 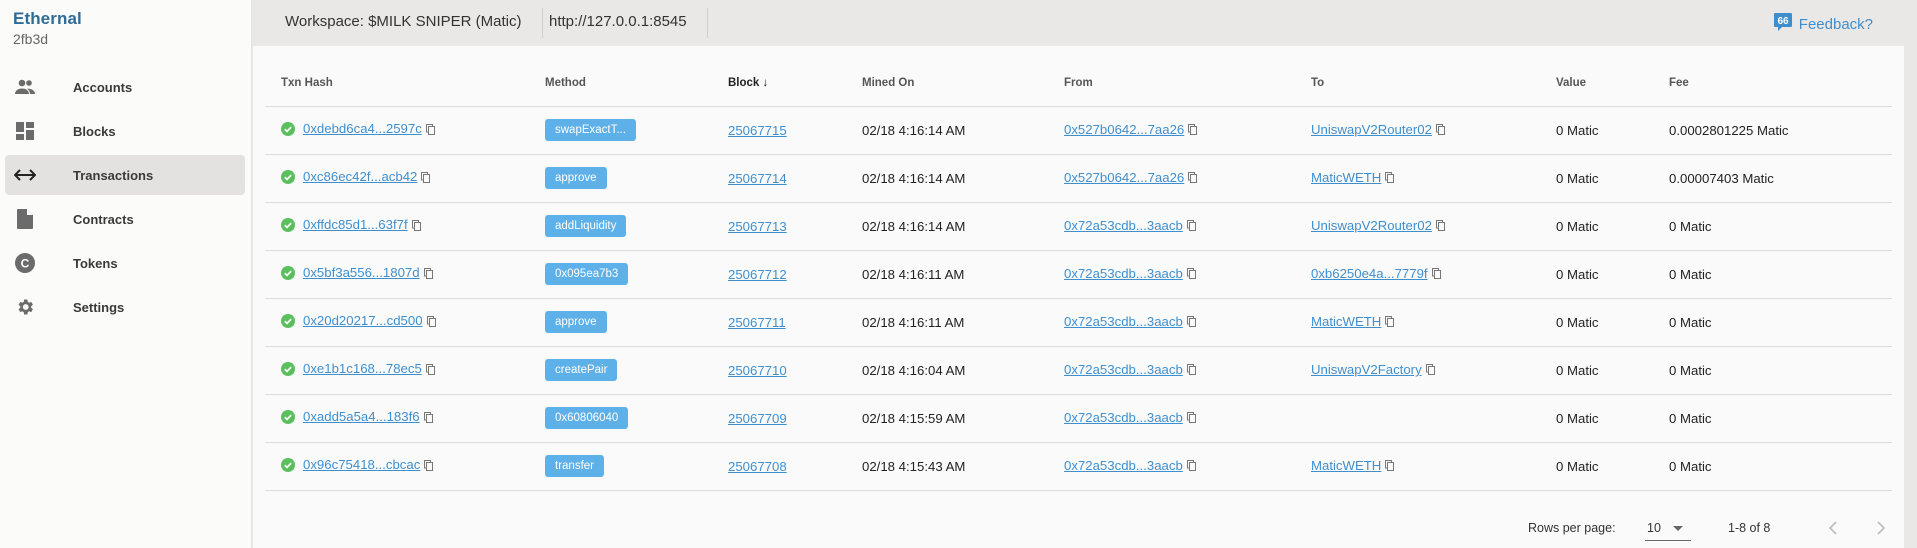 I want to click on from-cell: 0x527b0642...7aa26, so click(x=1187, y=178).